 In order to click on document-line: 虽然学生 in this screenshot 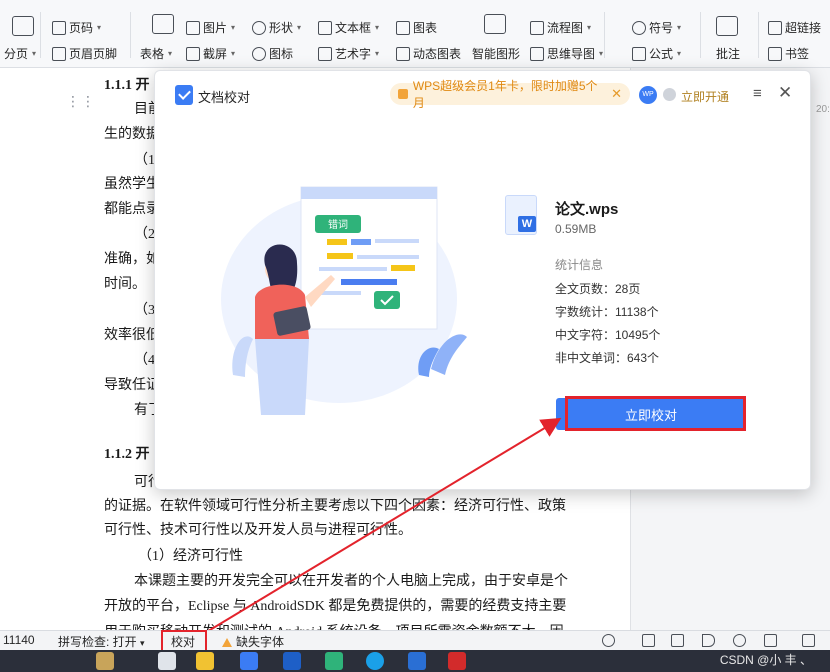, I will do `click(132, 184)`.